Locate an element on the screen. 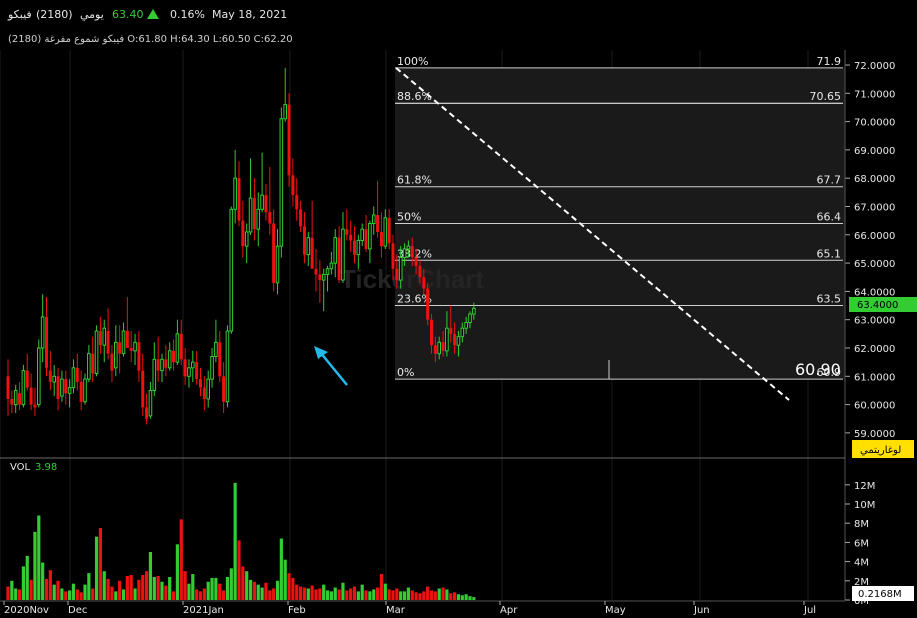 The image size is (917, 618). price-tick-label: 71.0000 is located at coordinates (874, 94).